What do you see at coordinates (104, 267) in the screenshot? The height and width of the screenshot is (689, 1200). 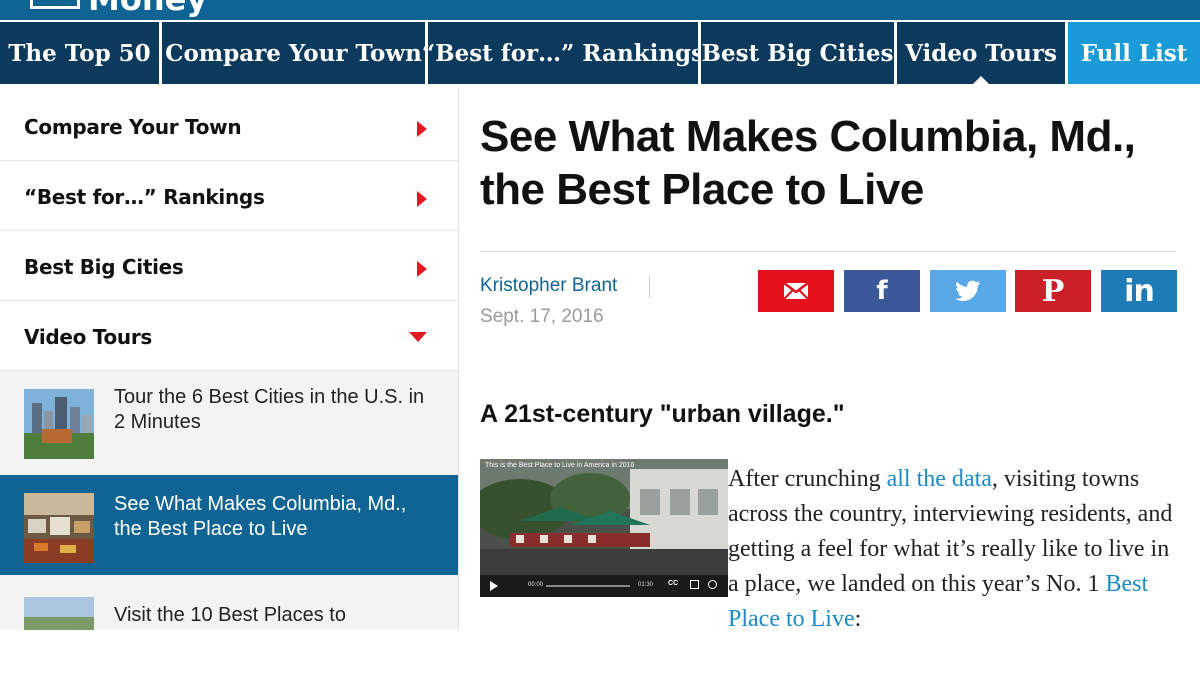 I see `sidebar-item-label: Best Big Cities` at bounding box center [104, 267].